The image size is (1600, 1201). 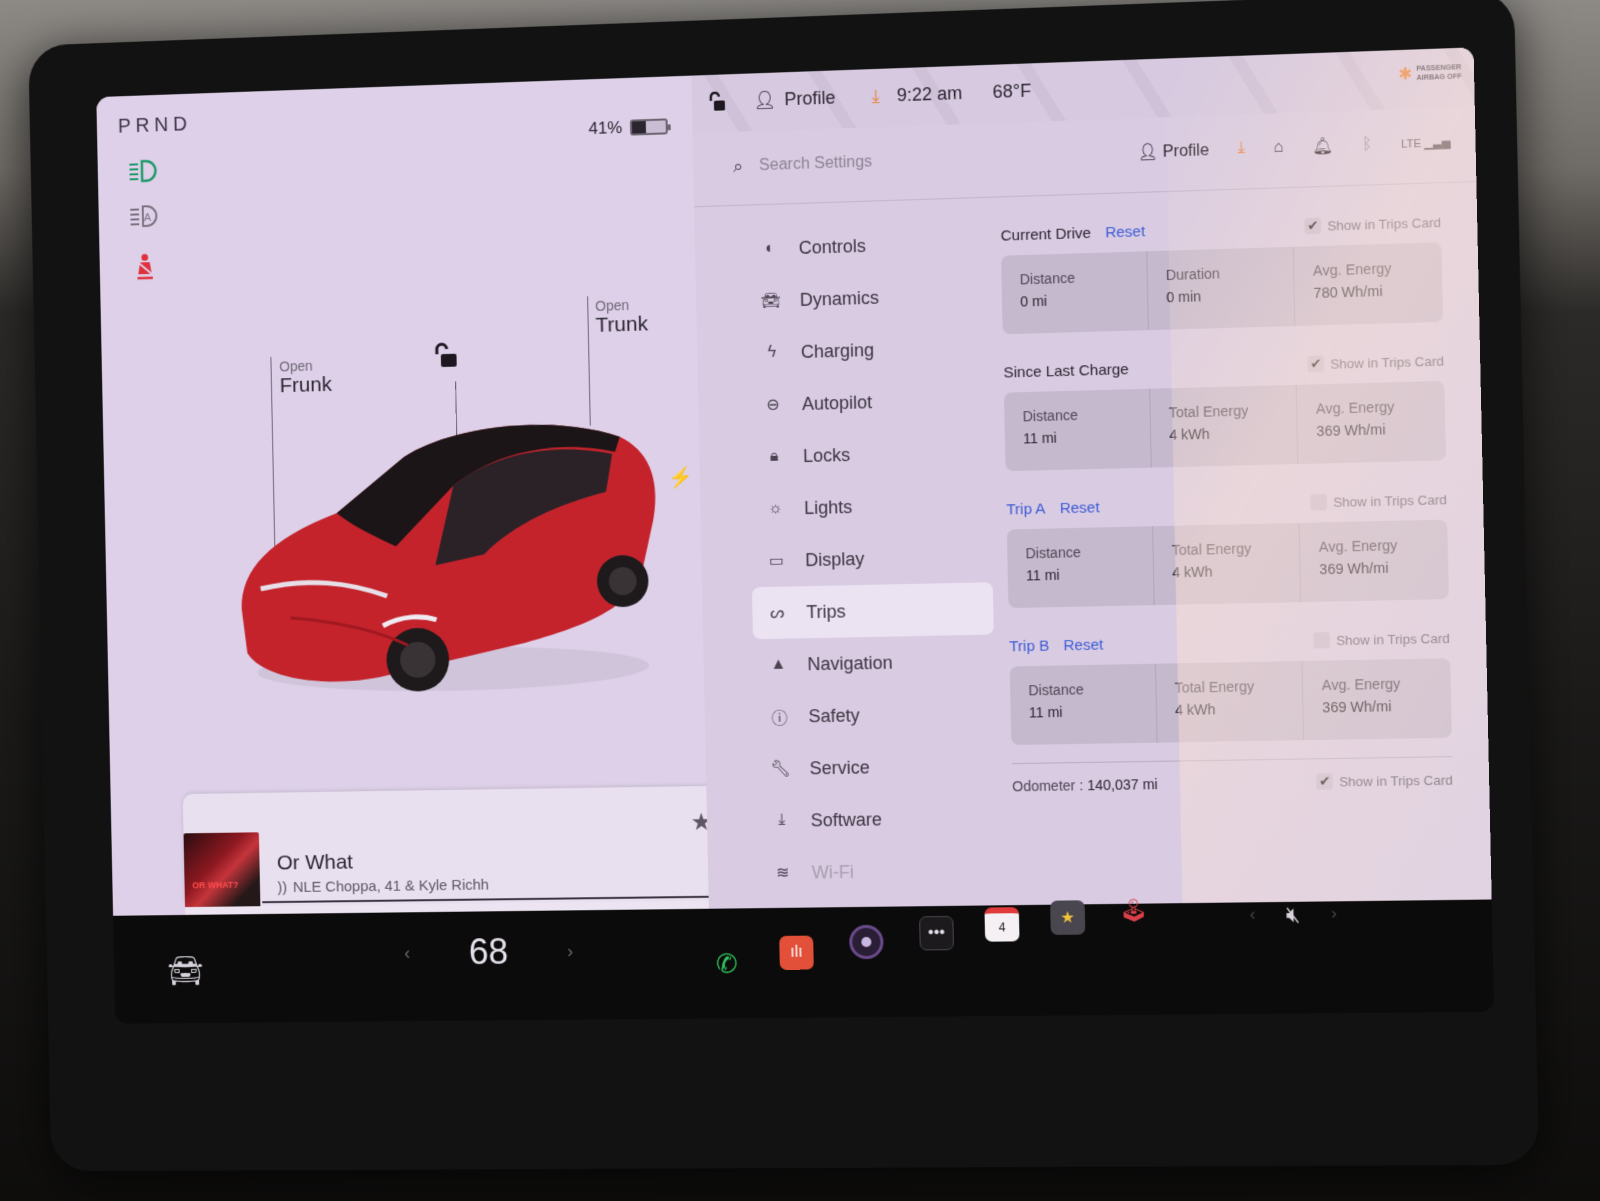 I want to click on trips-icon: ᔕ, so click(x=777, y=613).